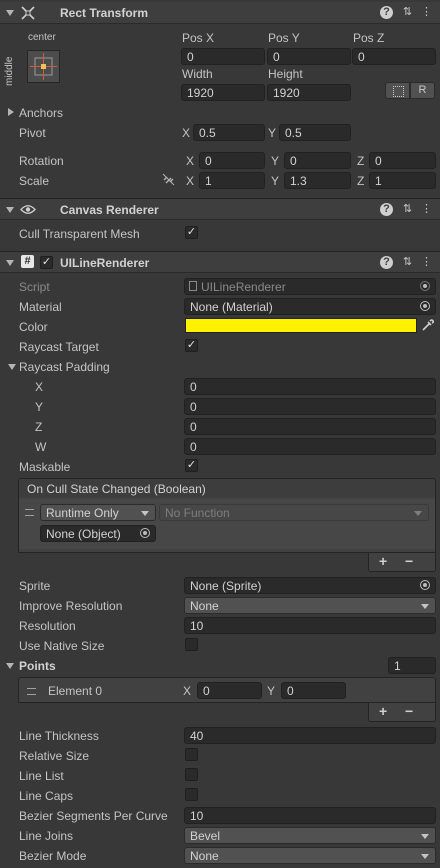 The height and width of the screenshot is (868, 440). I want to click on line-list-checkbox, so click(191, 774).